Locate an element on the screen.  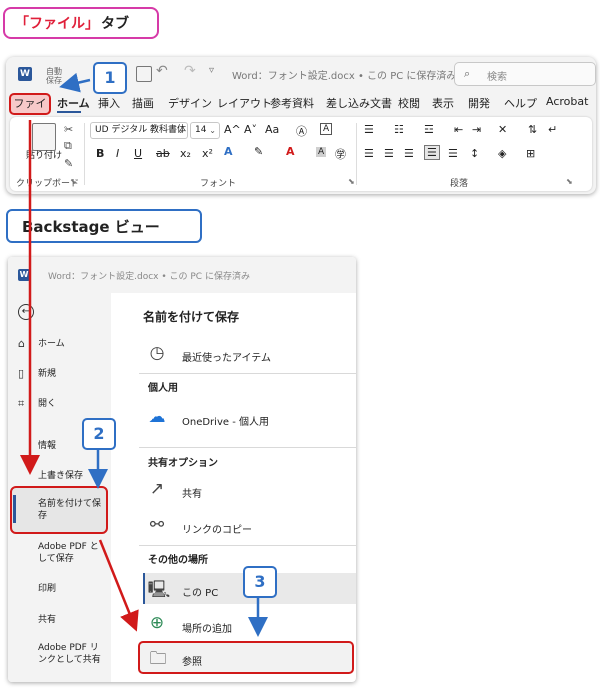
tab-file: ファイル is located at coordinates (30, 110).